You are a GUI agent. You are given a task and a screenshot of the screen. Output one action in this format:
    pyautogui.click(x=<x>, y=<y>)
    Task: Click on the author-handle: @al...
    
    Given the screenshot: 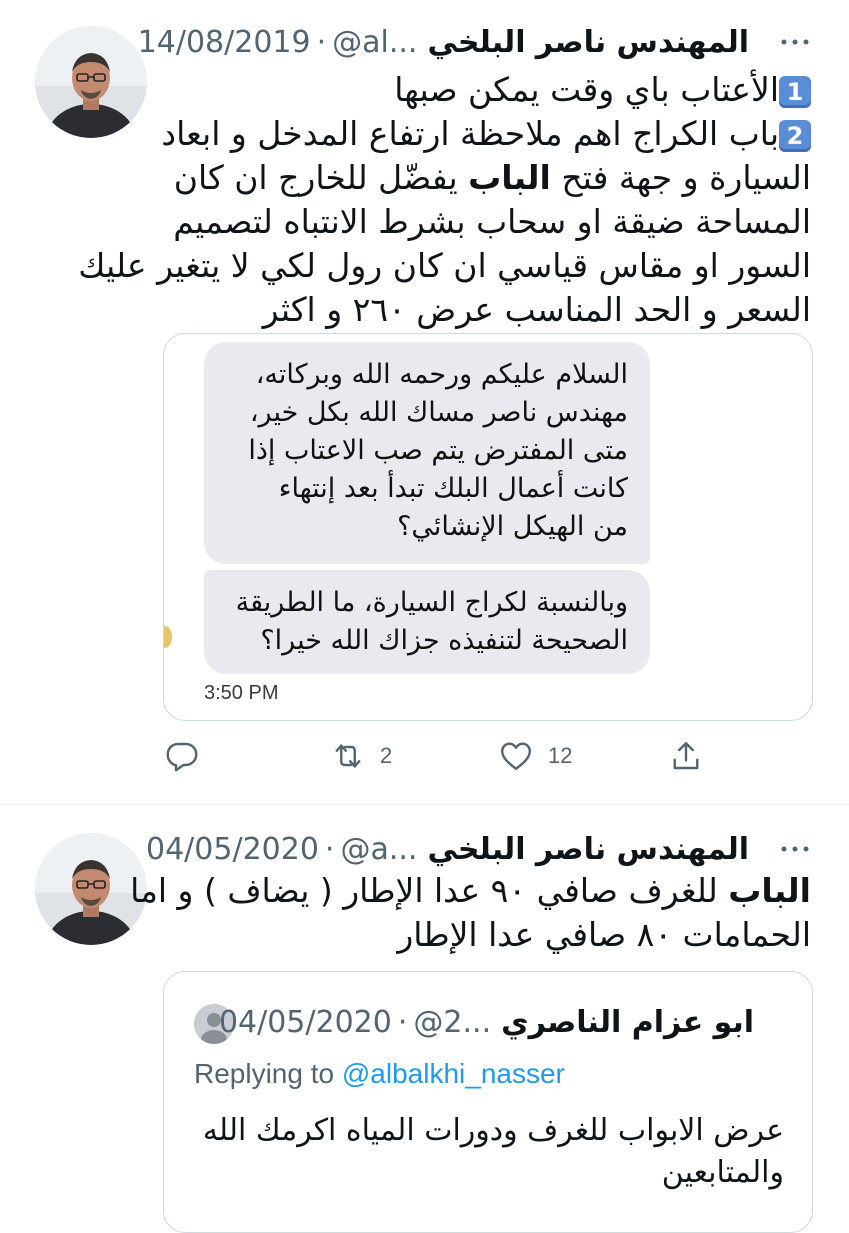 What is the action you would take?
    pyautogui.click(x=374, y=42)
    